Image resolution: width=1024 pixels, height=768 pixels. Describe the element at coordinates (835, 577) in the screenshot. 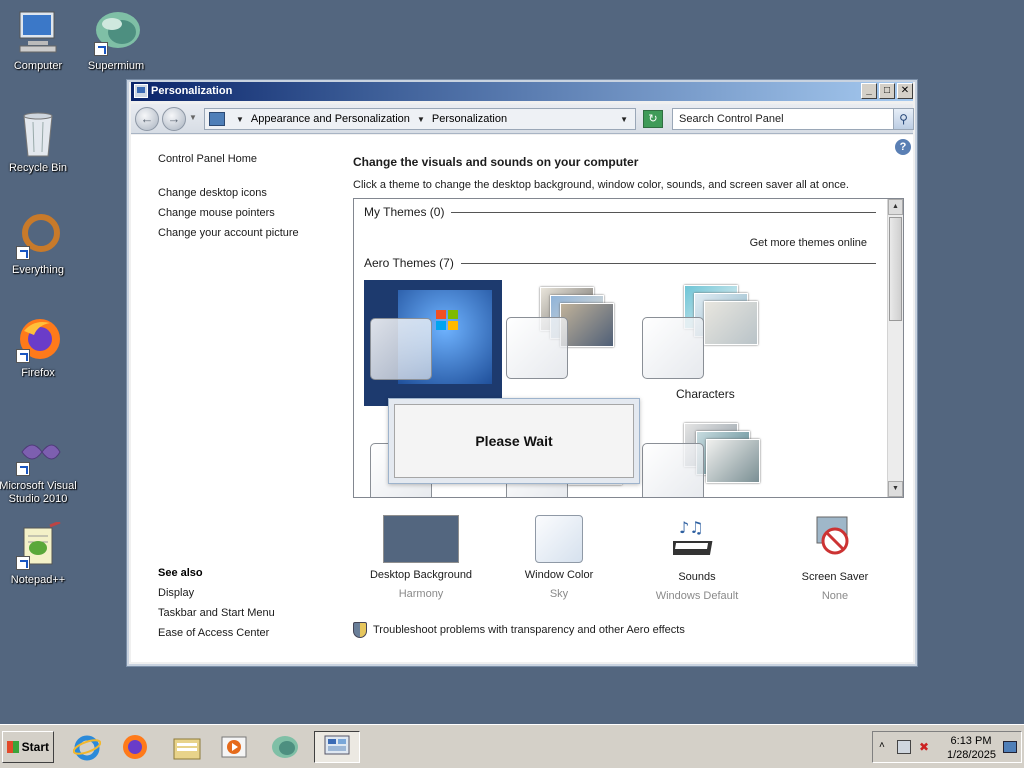

I see `screen-saver-label: Screen Saver` at that location.